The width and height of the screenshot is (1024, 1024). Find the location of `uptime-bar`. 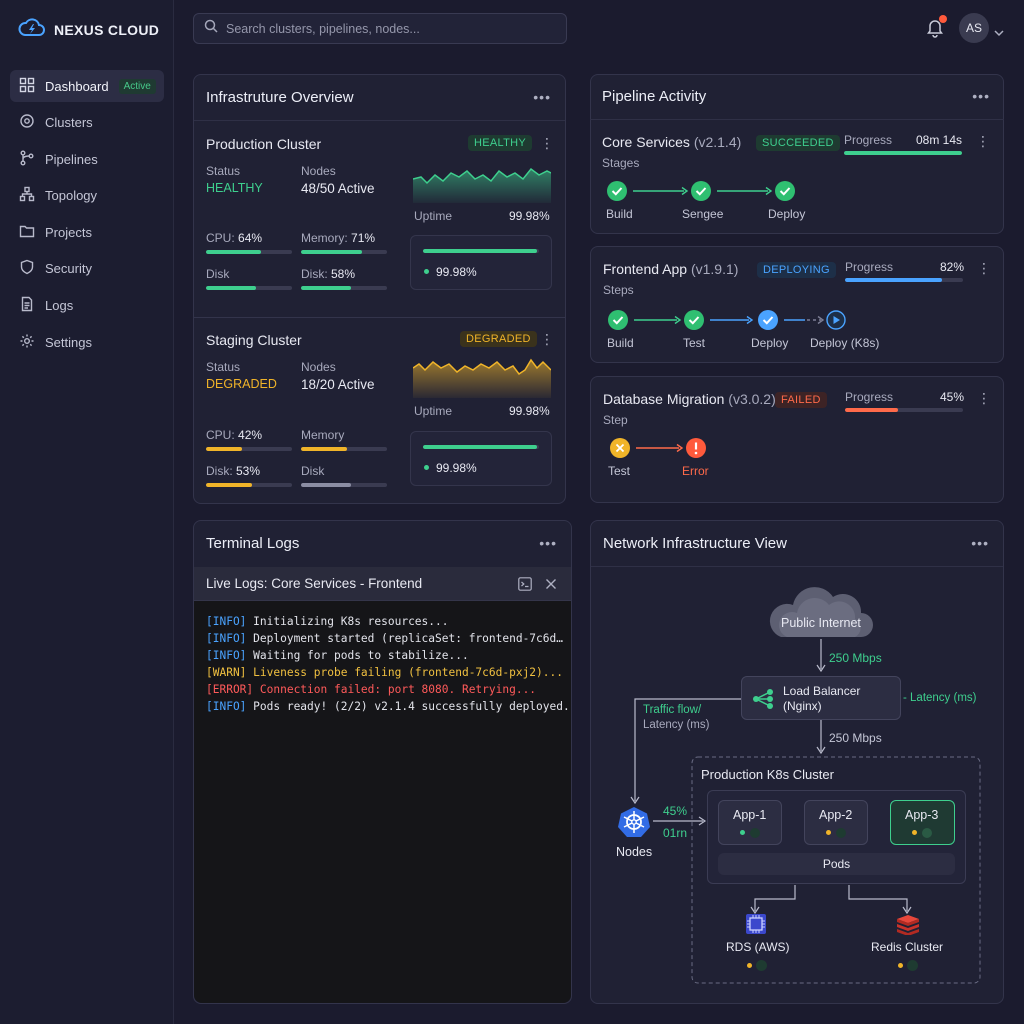

uptime-bar is located at coordinates (481, 447).